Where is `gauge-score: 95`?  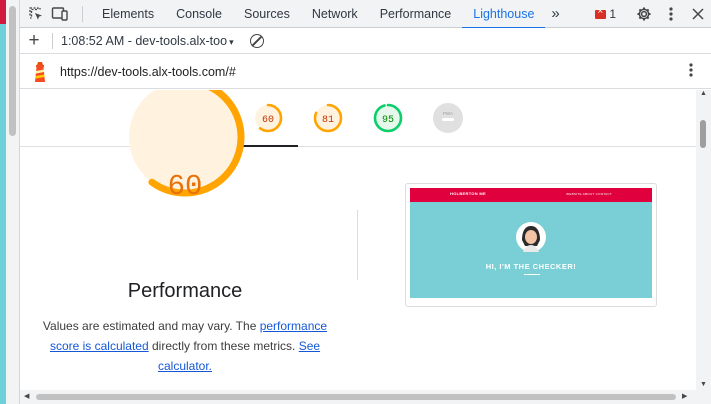
gauge-score: 95 is located at coordinates (388, 120).